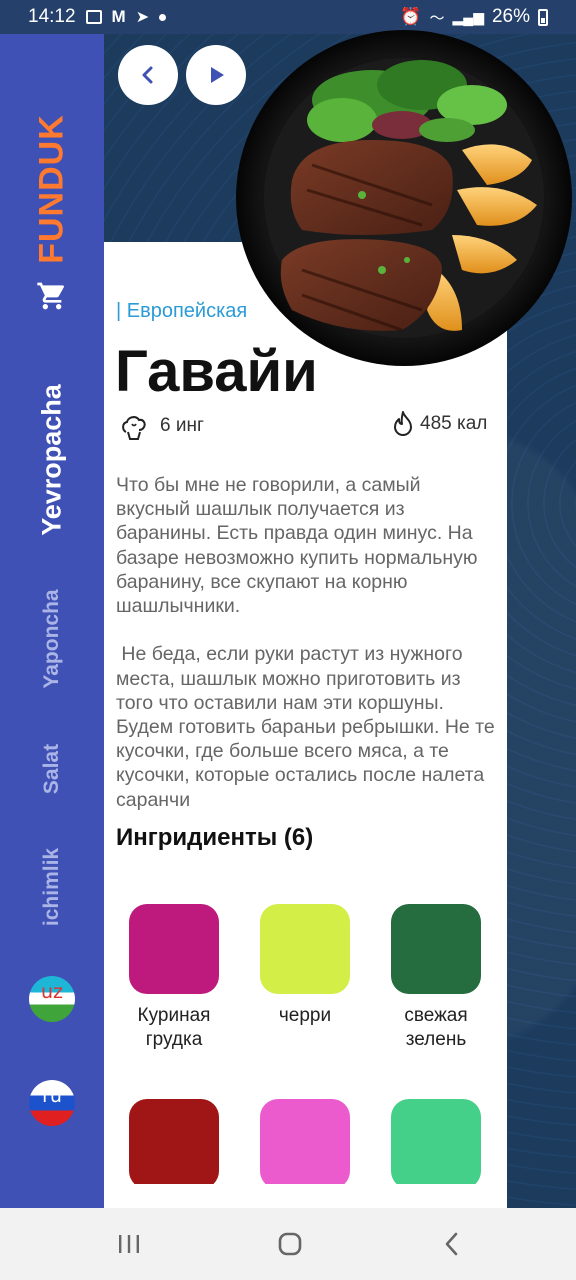 The width and height of the screenshot is (576, 1280). Describe the element at coordinates (182, 311) in the screenshot. I see `cuisine-label: | Европейская` at that location.